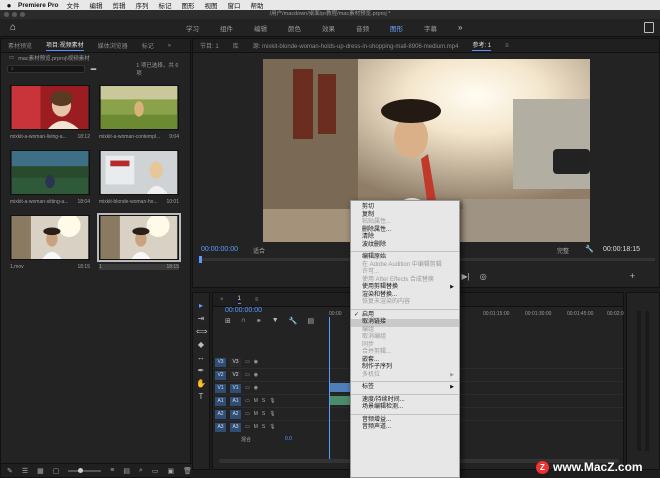 The height and width of the screenshot is (478, 660). Describe the element at coordinates (220, 414) in the screenshot. I see `track-target-a2: A2` at that location.